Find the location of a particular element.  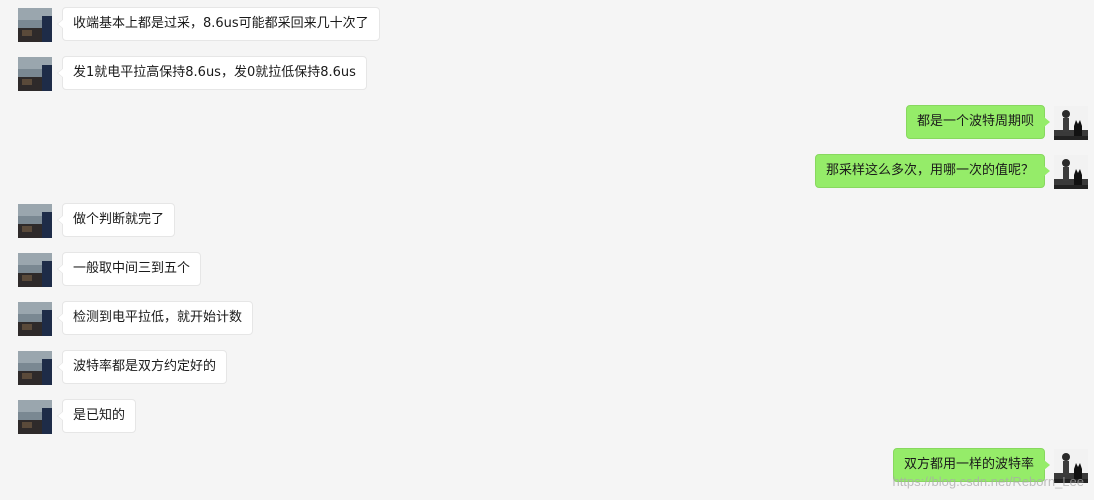

message-incoming: 做个判断就完了 is located at coordinates (547, 221).